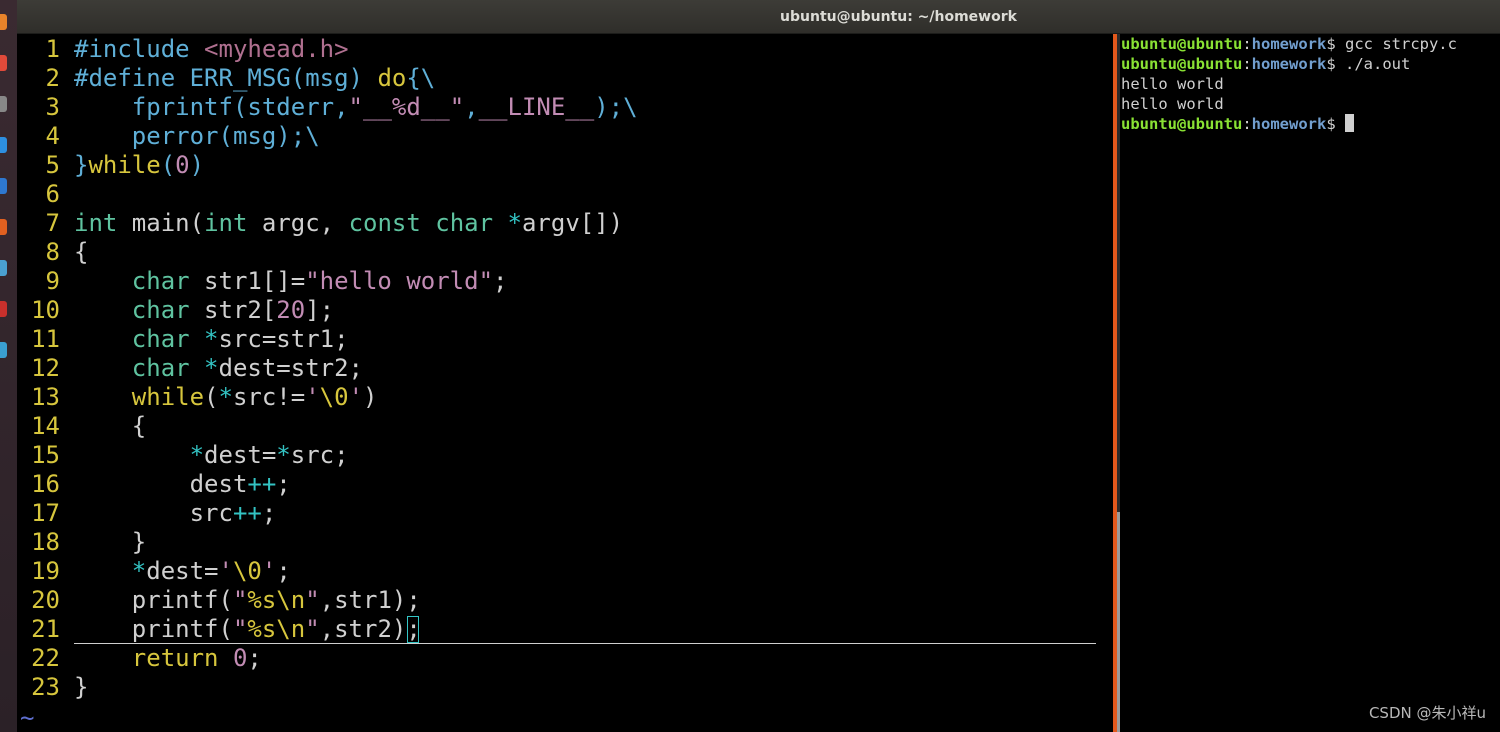  What do you see at coordinates (370, 600) in the screenshot?
I see `code-token: ,str1);` at bounding box center [370, 600].